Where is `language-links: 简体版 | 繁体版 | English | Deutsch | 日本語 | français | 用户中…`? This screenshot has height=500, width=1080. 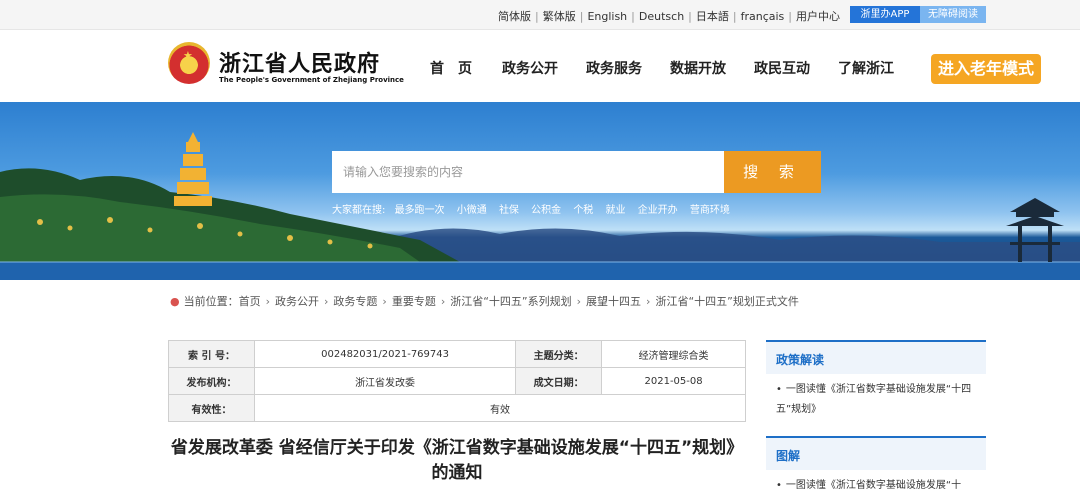 language-links: 简体版 | 繁体版 | English | Deutsch | 日本語 | français | 用户中… is located at coordinates (669, 16).